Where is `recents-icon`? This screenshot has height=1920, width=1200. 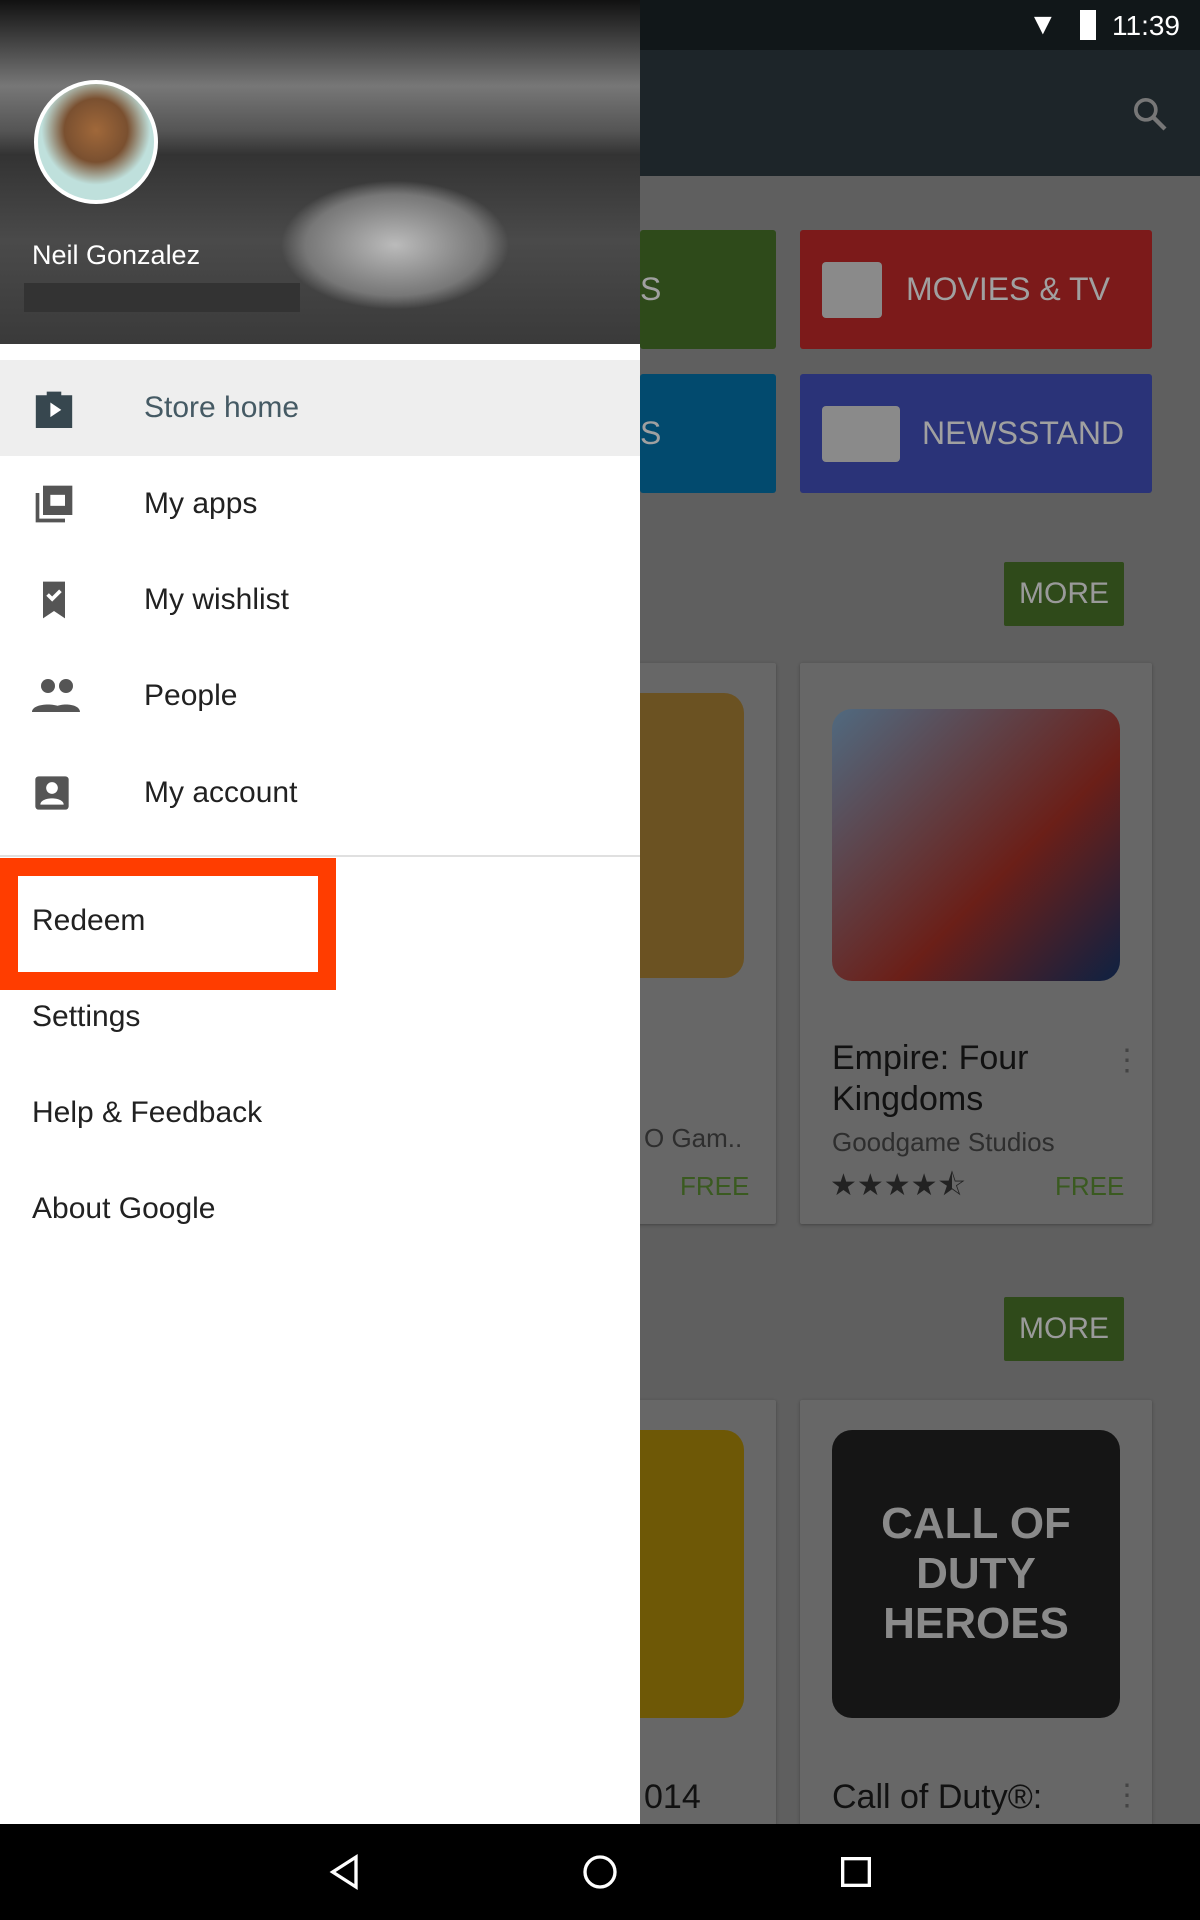
recents-icon is located at coordinates (856, 1872).